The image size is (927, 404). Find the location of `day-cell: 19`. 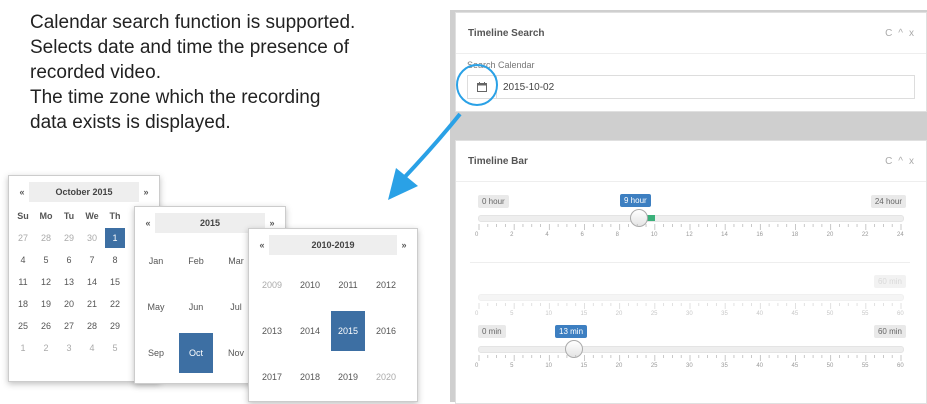

day-cell: 19 is located at coordinates (46, 304).